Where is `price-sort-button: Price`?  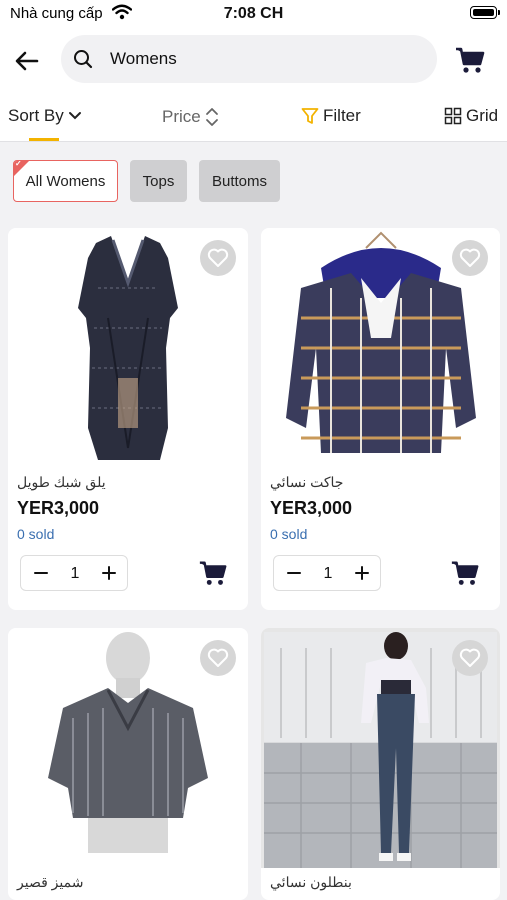
price-sort-button: Price is located at coordinates (190, 117).